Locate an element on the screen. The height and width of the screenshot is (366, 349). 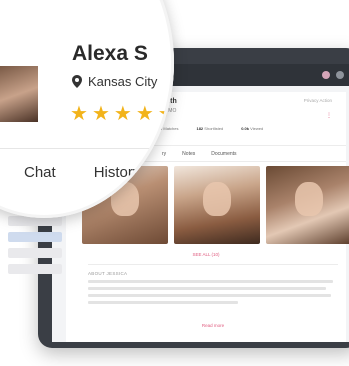
zoomed-tabs: Chat History is located at coordinates (82, 172).